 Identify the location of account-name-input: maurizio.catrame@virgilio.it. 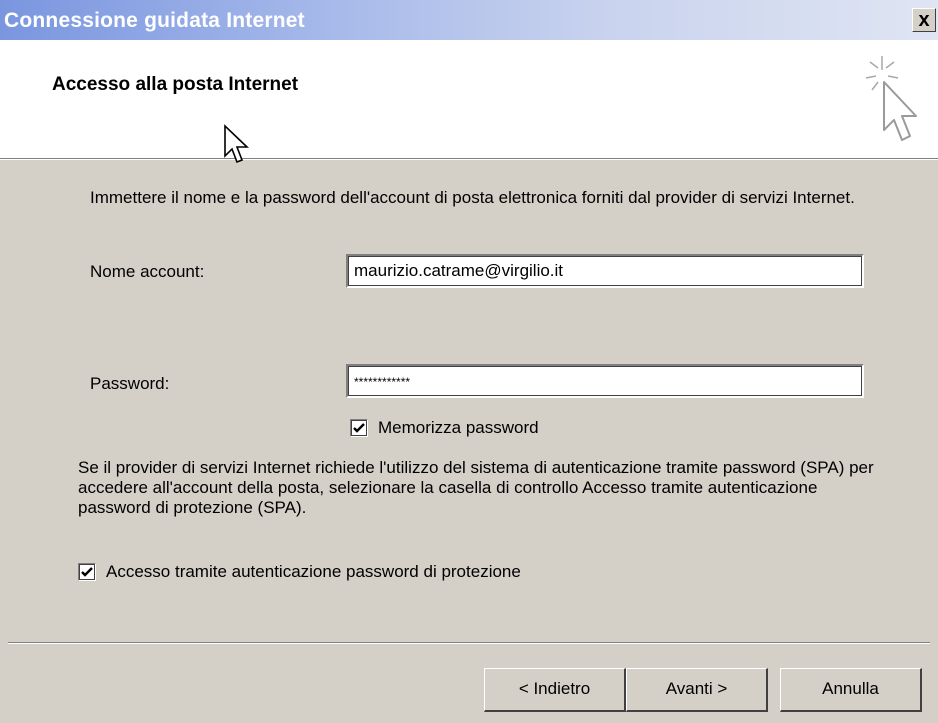
(605, 271).